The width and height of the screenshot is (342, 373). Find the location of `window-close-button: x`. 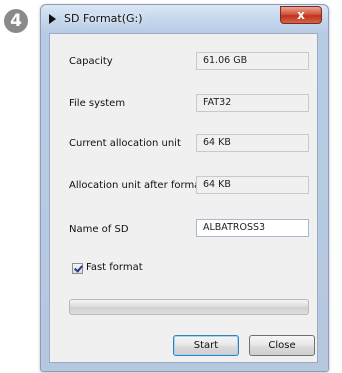

window-close-button: x is located at coordinates (301, 15).